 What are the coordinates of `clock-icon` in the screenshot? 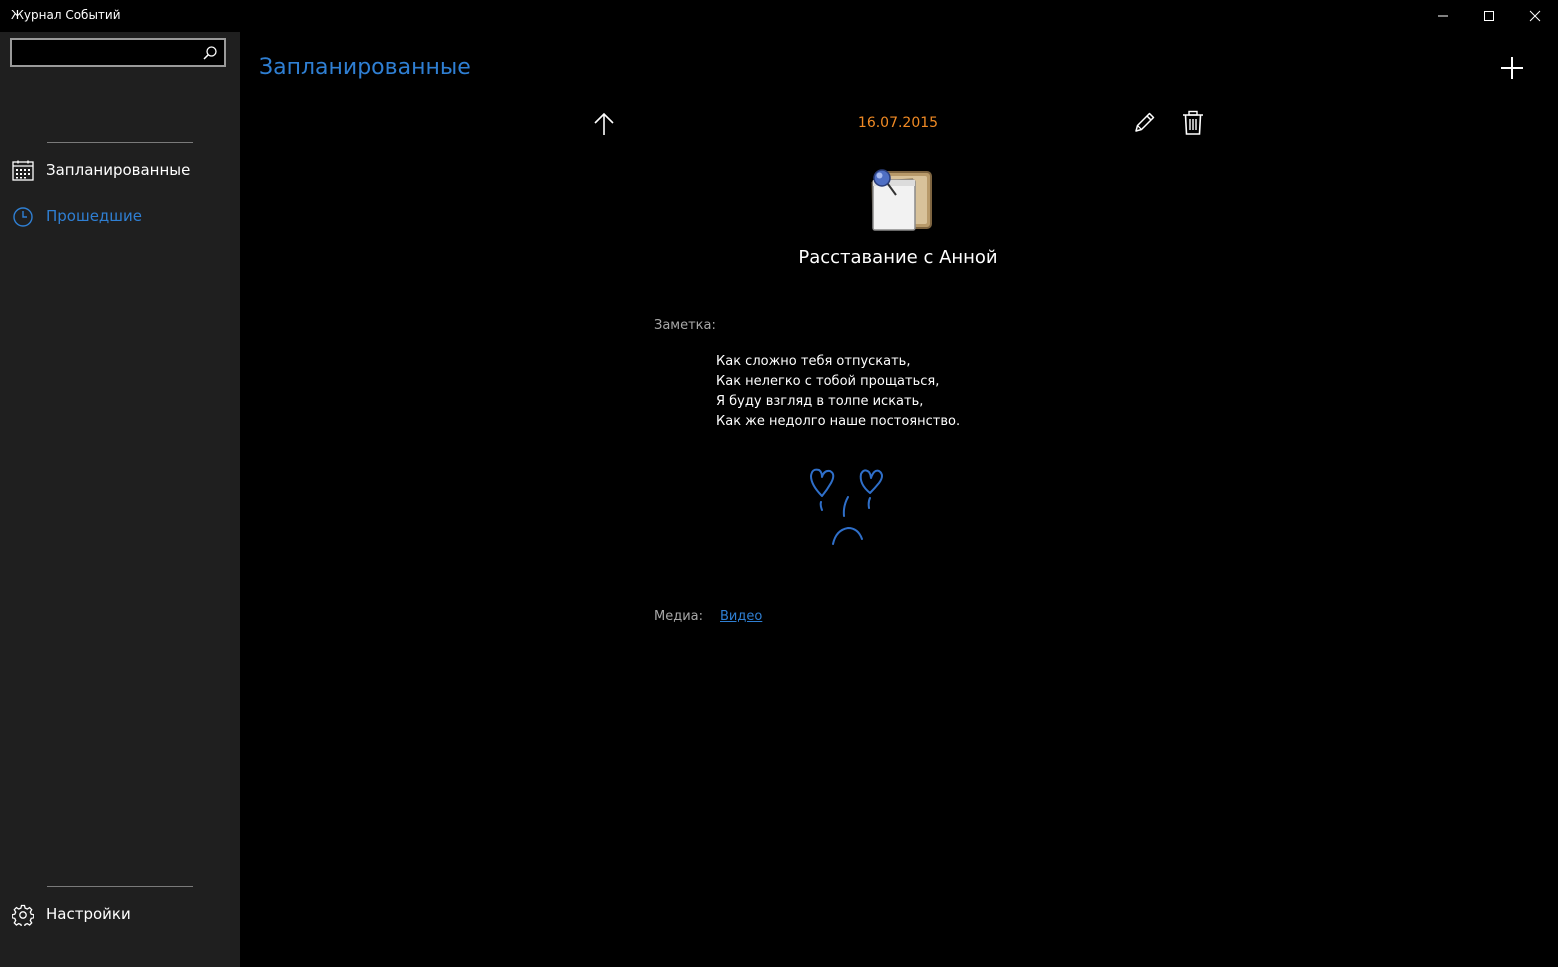 It's located at (23, 217).